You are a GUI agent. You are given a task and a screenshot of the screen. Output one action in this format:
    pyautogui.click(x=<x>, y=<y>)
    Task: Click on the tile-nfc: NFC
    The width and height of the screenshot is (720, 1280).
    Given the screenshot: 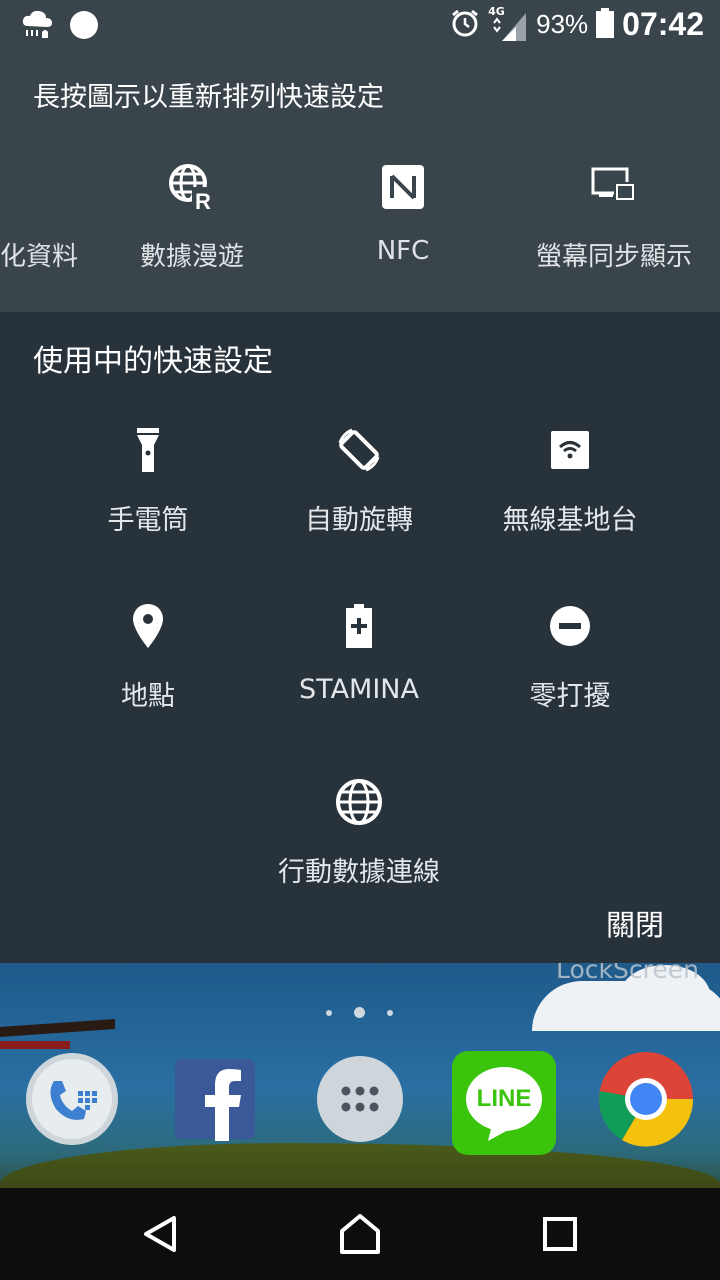 What is the action you would take?
    pyautogui.click(x=403, y=213)
    